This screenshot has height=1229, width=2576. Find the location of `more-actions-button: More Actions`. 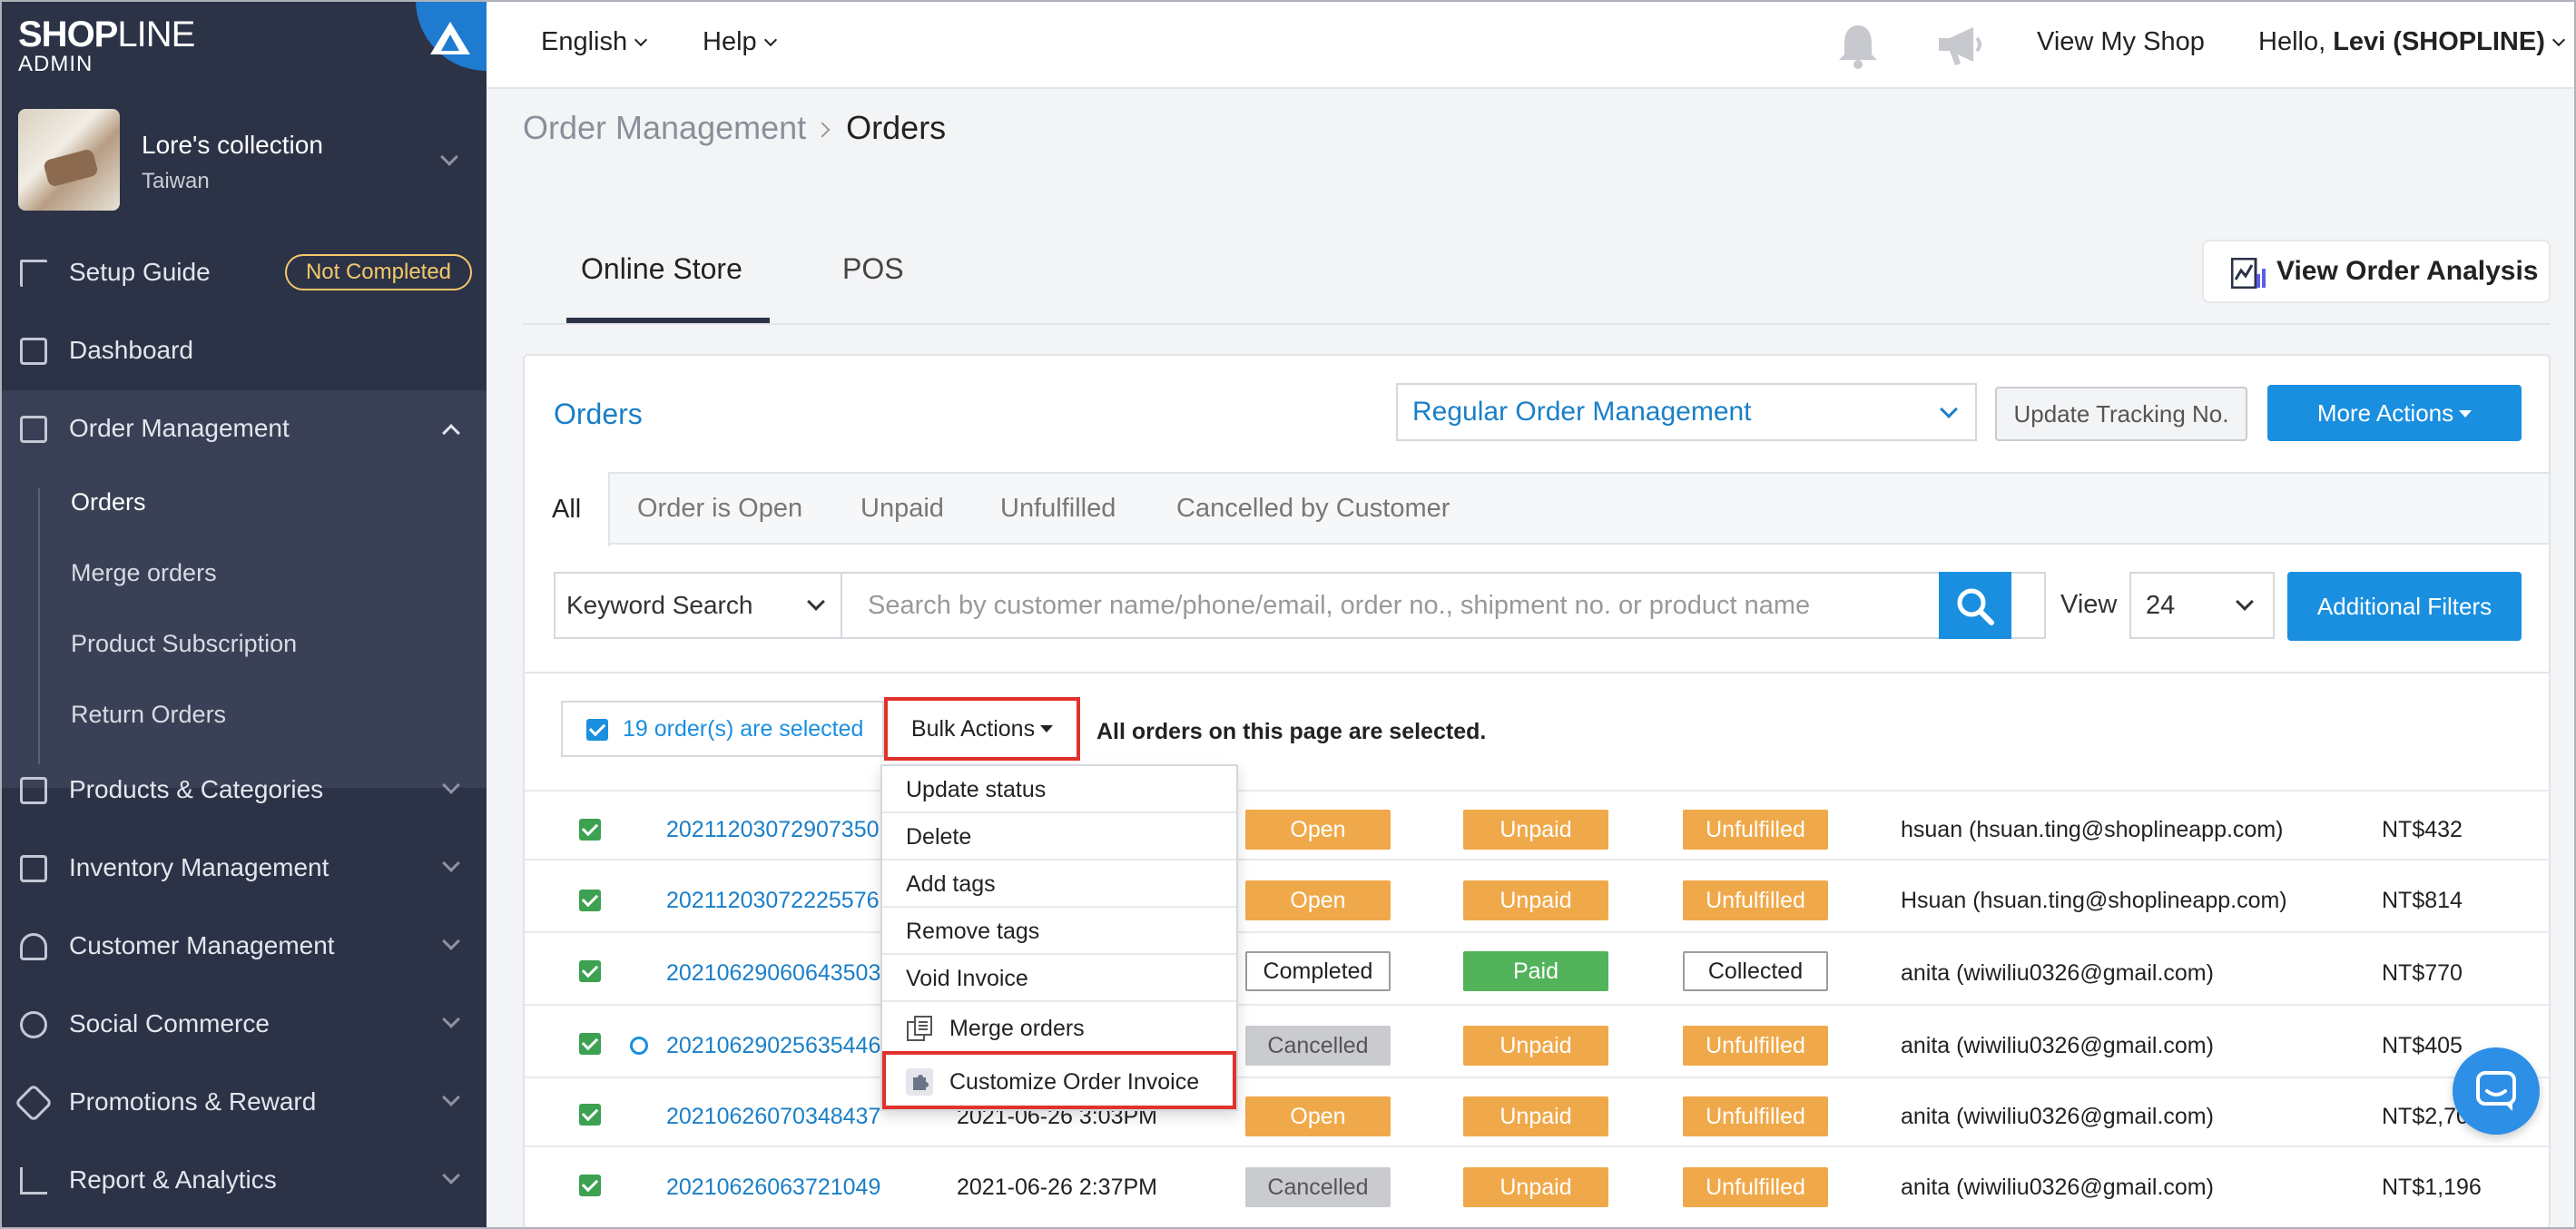

more-actions-button: More Actions is located at coordinates (2394, 413).